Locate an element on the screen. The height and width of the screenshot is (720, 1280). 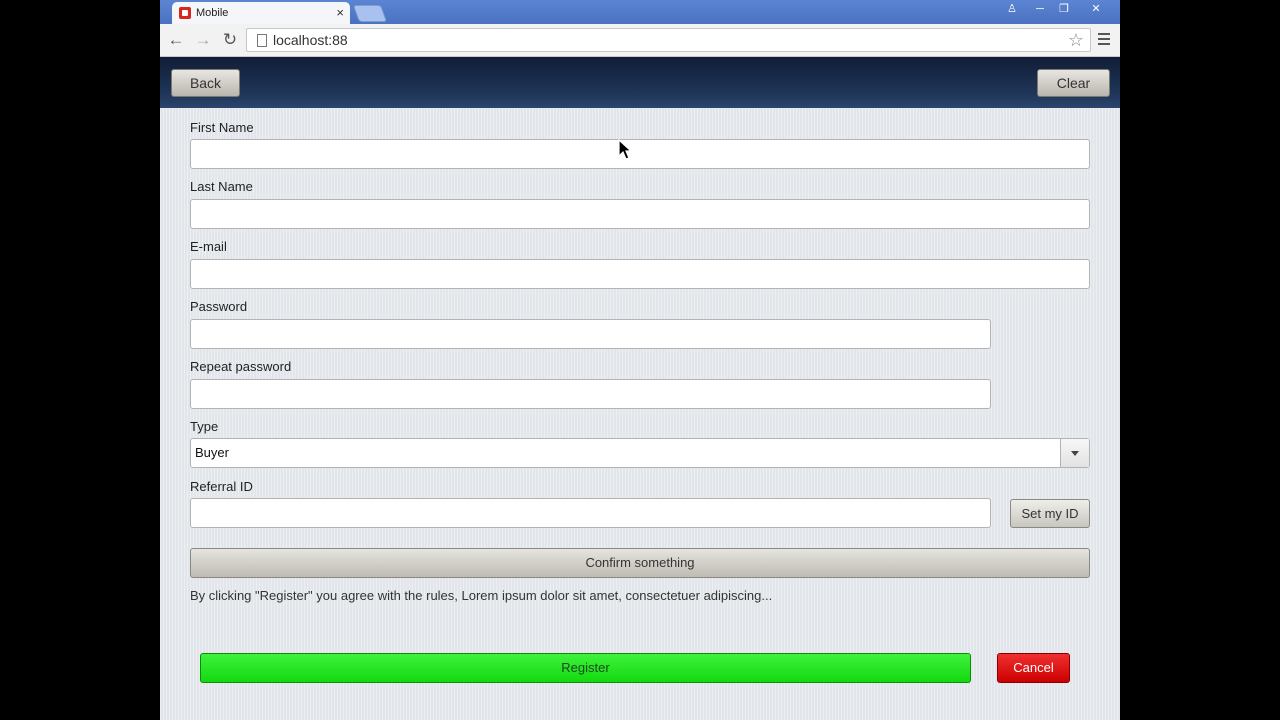
browser-tab: Mobile × is located at coordinates (261, 13).